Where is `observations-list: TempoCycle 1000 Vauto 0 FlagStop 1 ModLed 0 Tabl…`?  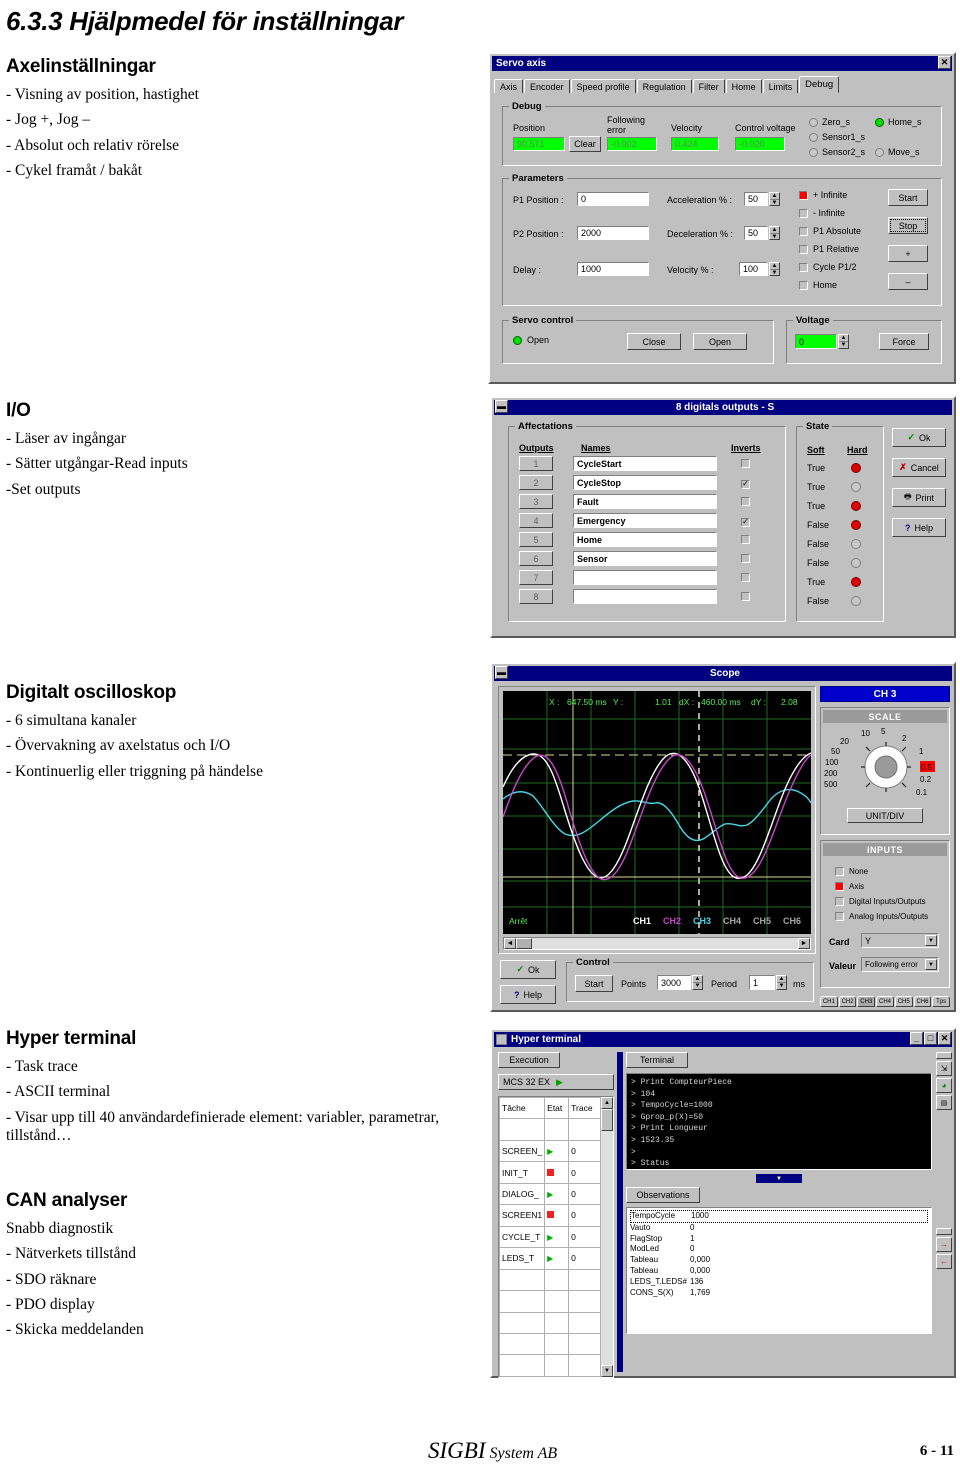
observations-list: TempoCycle 1000 Vauto 0 FlagStop 1 ModLed 0 Tabl… is located at coordinates (779, 1270).